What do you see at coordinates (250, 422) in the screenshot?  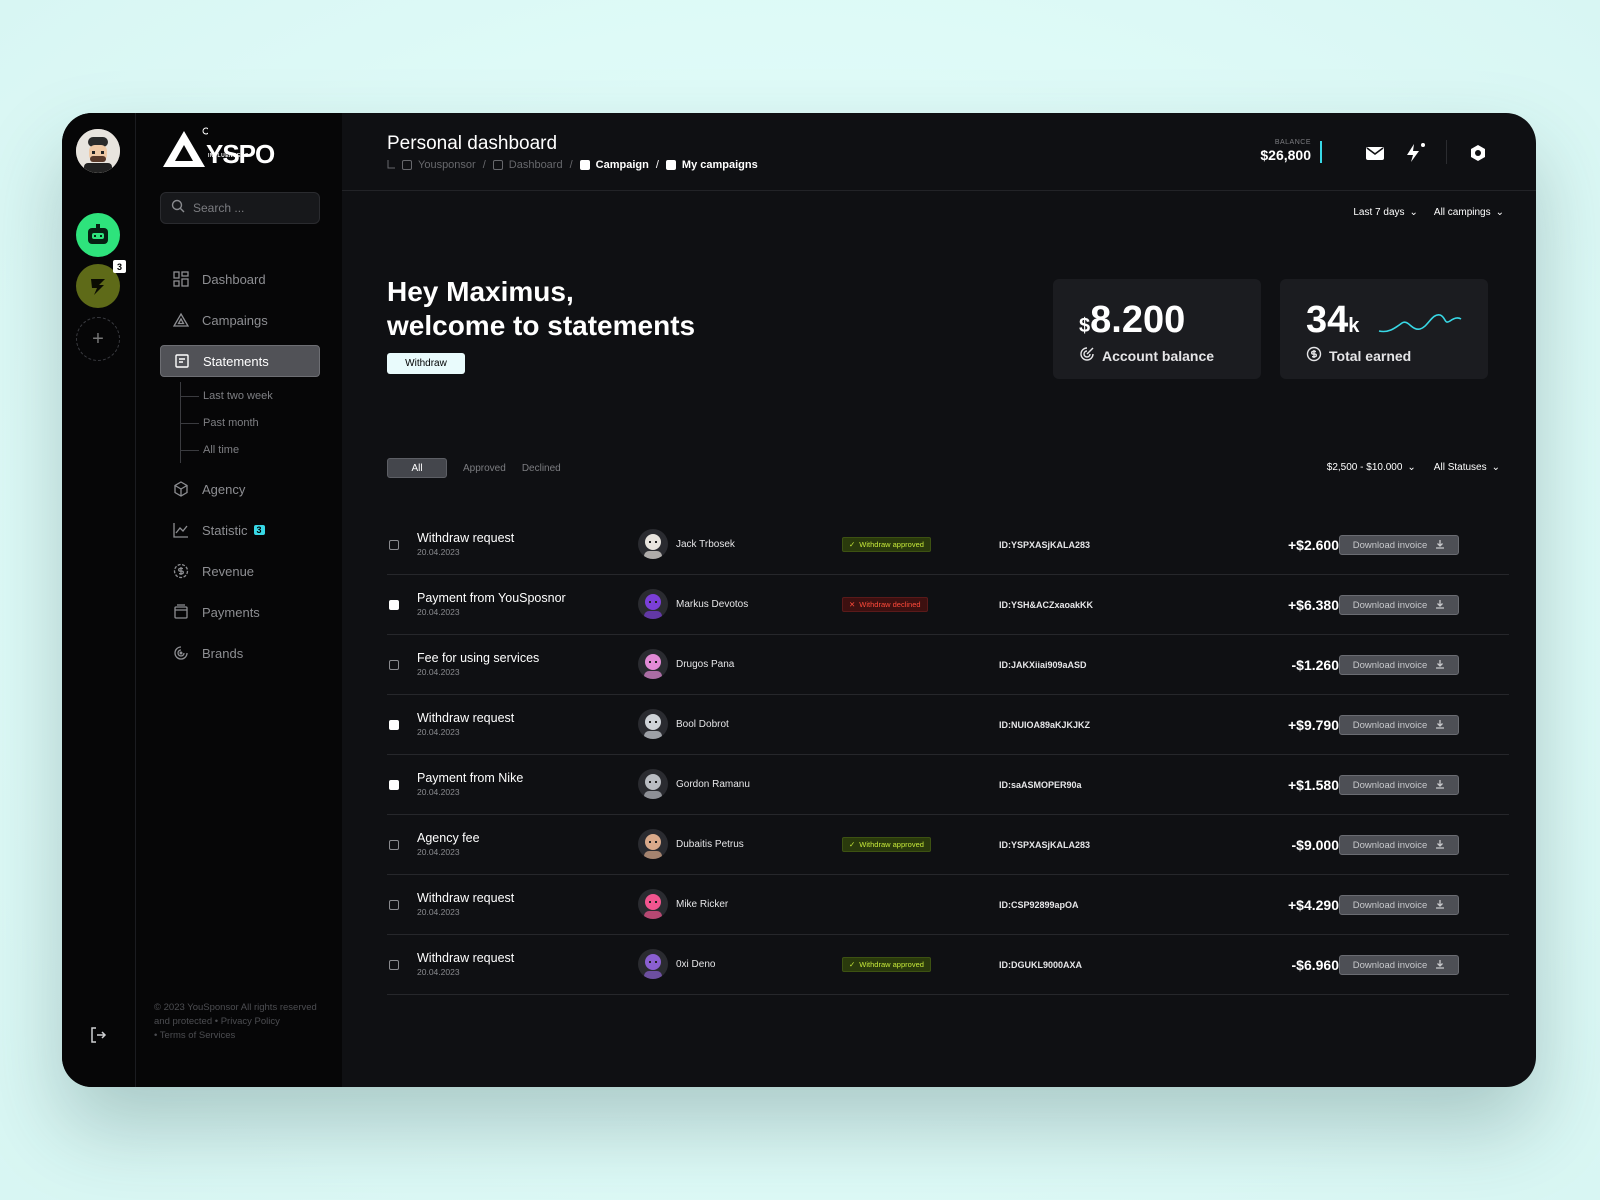 I see `submenu-item: Past month` at bounding box center [250, 422].